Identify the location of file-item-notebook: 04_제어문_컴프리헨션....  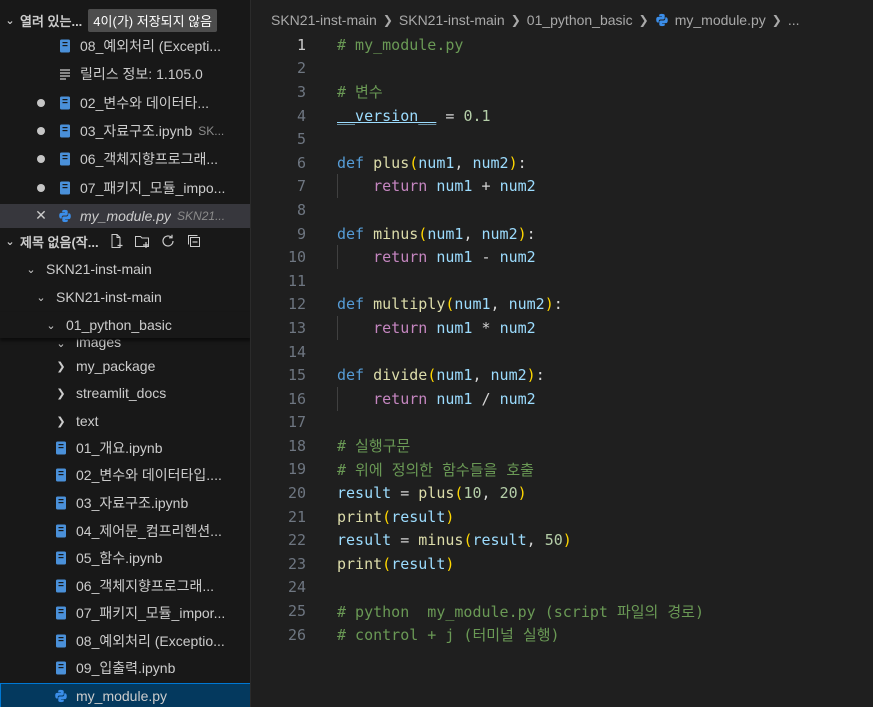
(125, 531).